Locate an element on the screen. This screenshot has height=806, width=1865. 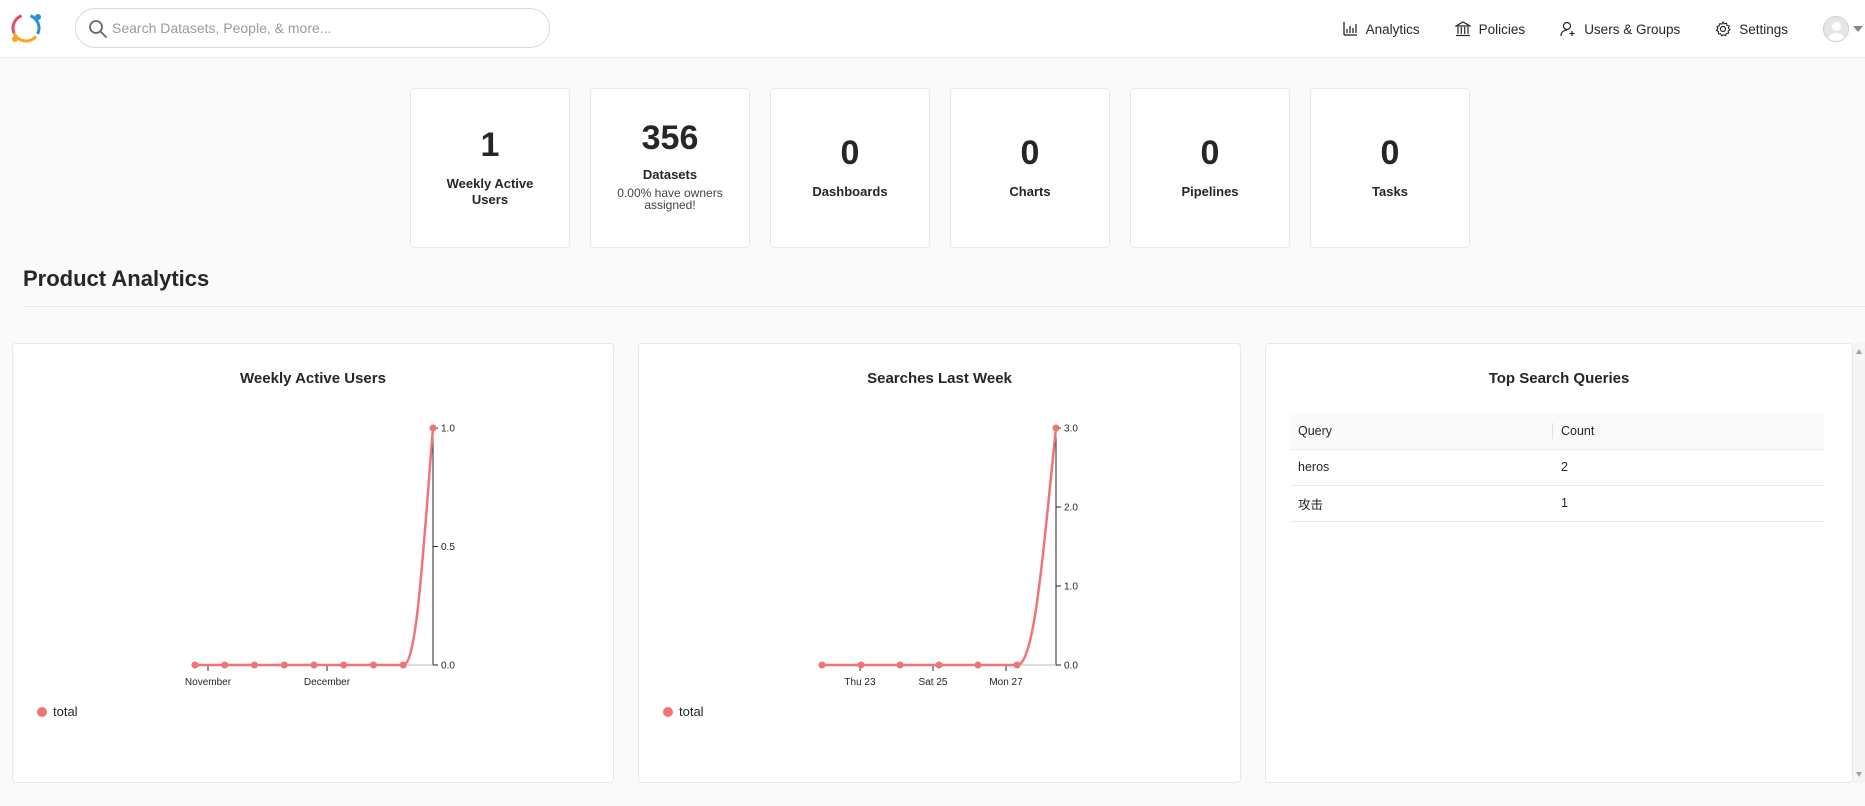
highlight-label: Charts is located at coordinates (1030, 191).